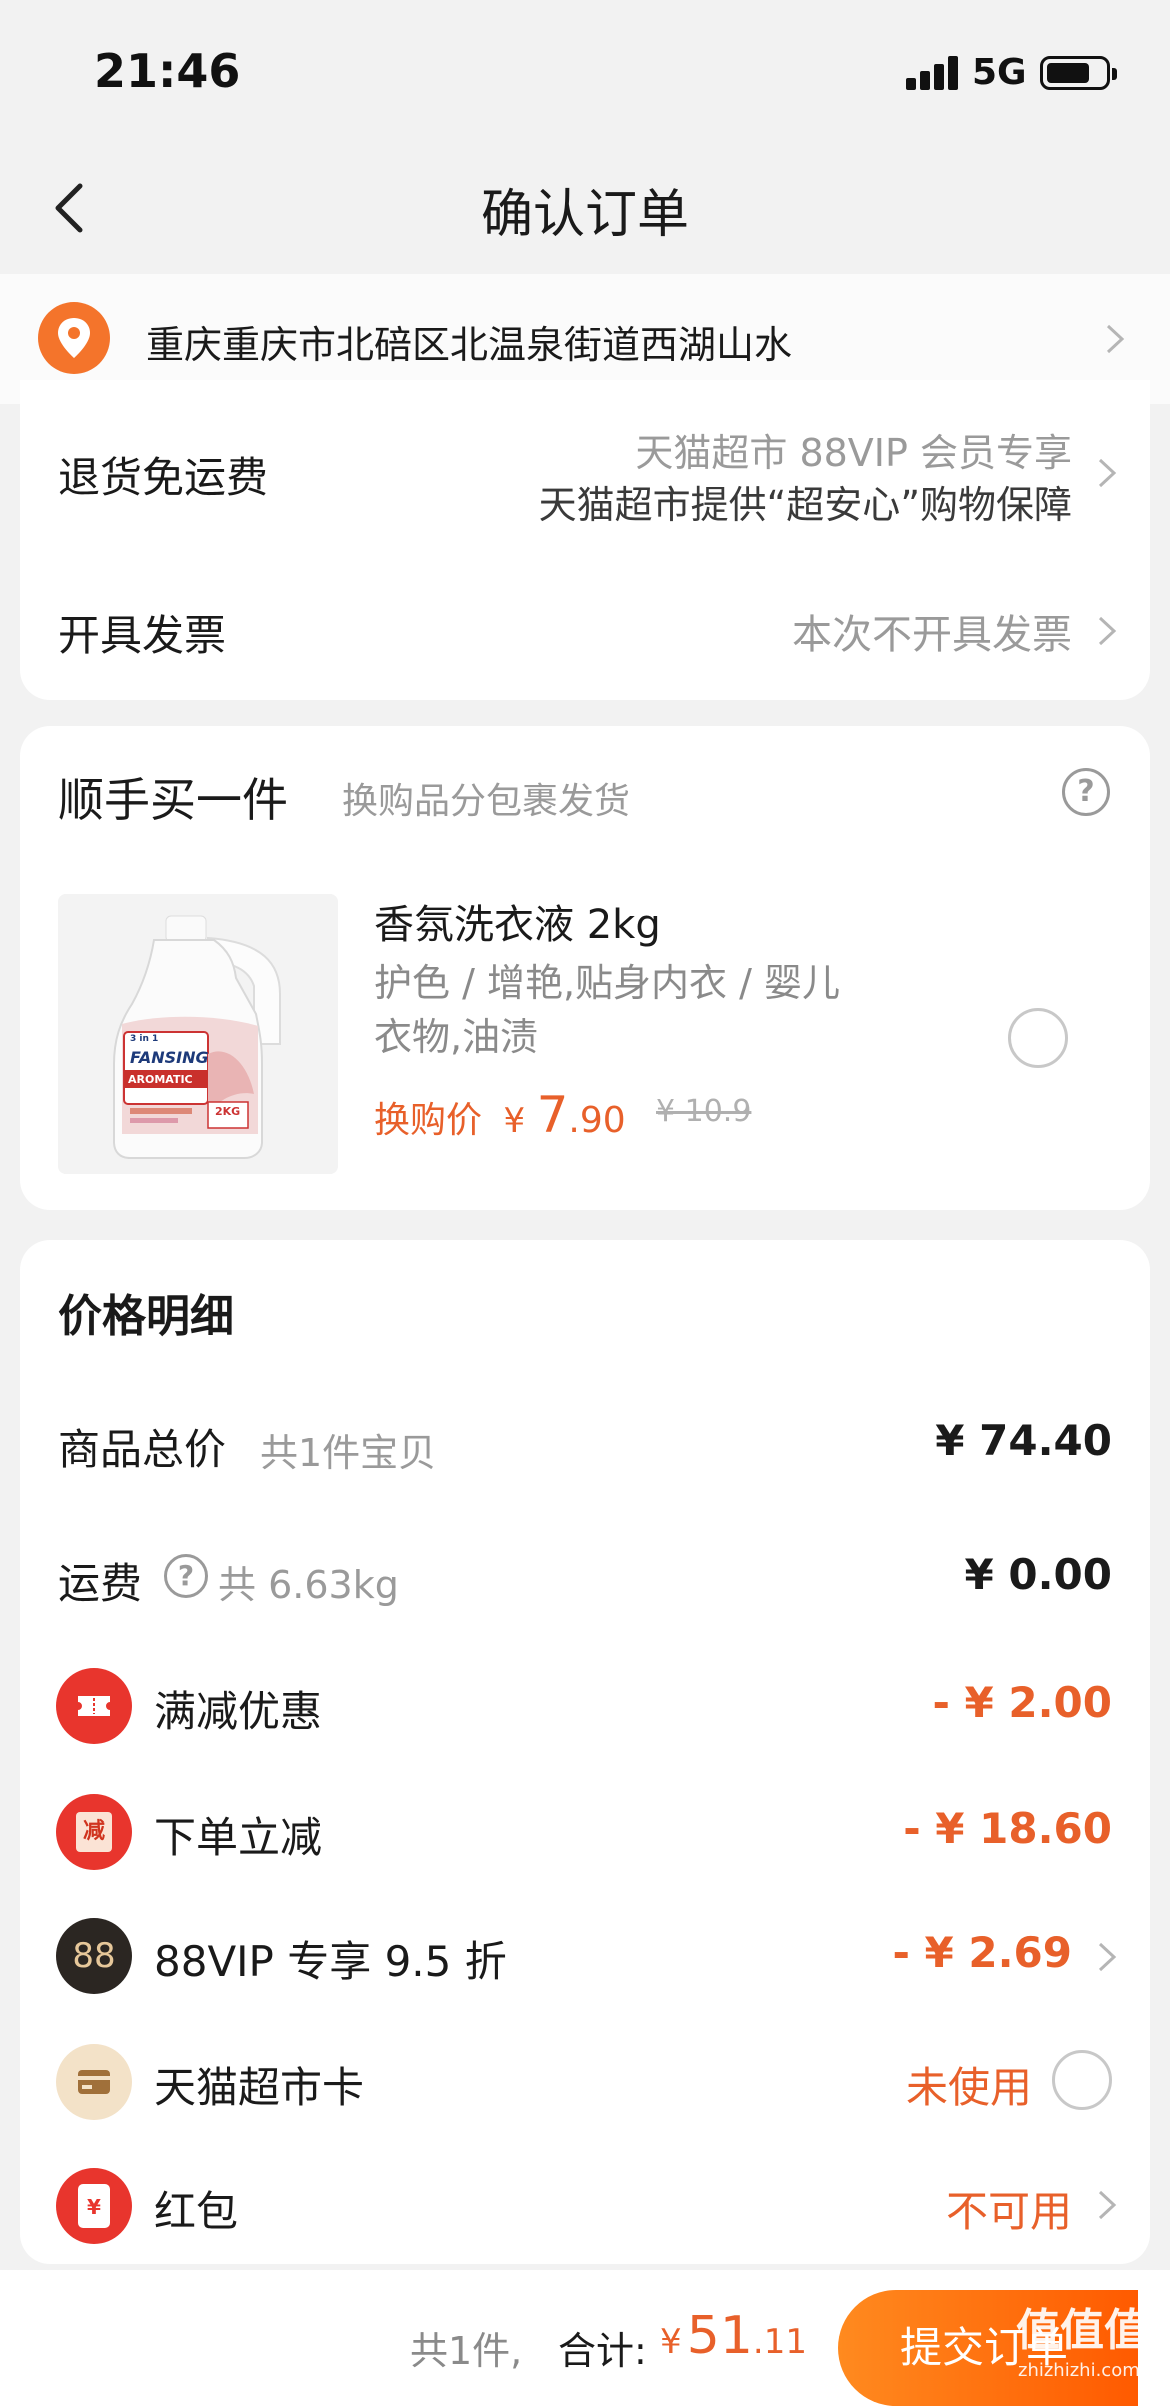  I want to click on shipping-label: 运费, so click(100, 1583).